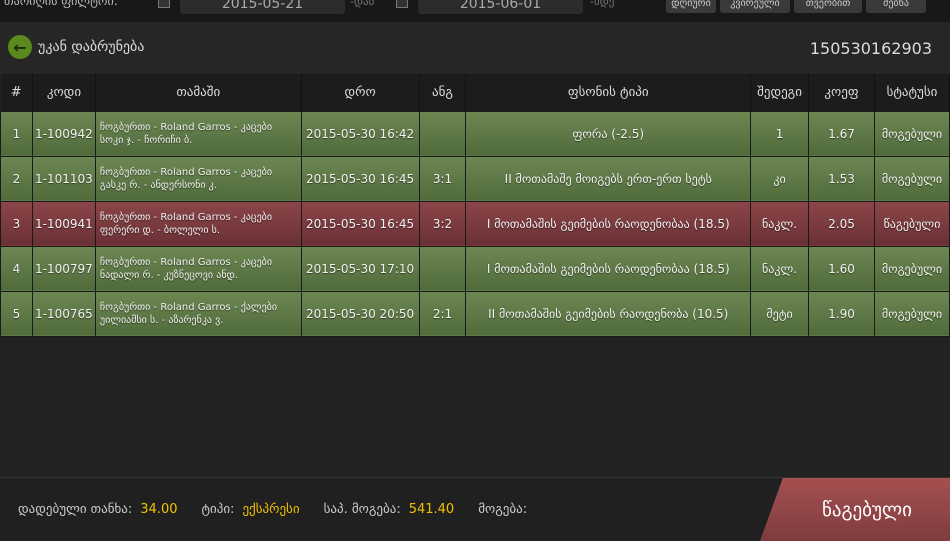  Describe the element at coordinates (63, 223) in the screenshot. I see `bet-code: 1-100941` at that location.